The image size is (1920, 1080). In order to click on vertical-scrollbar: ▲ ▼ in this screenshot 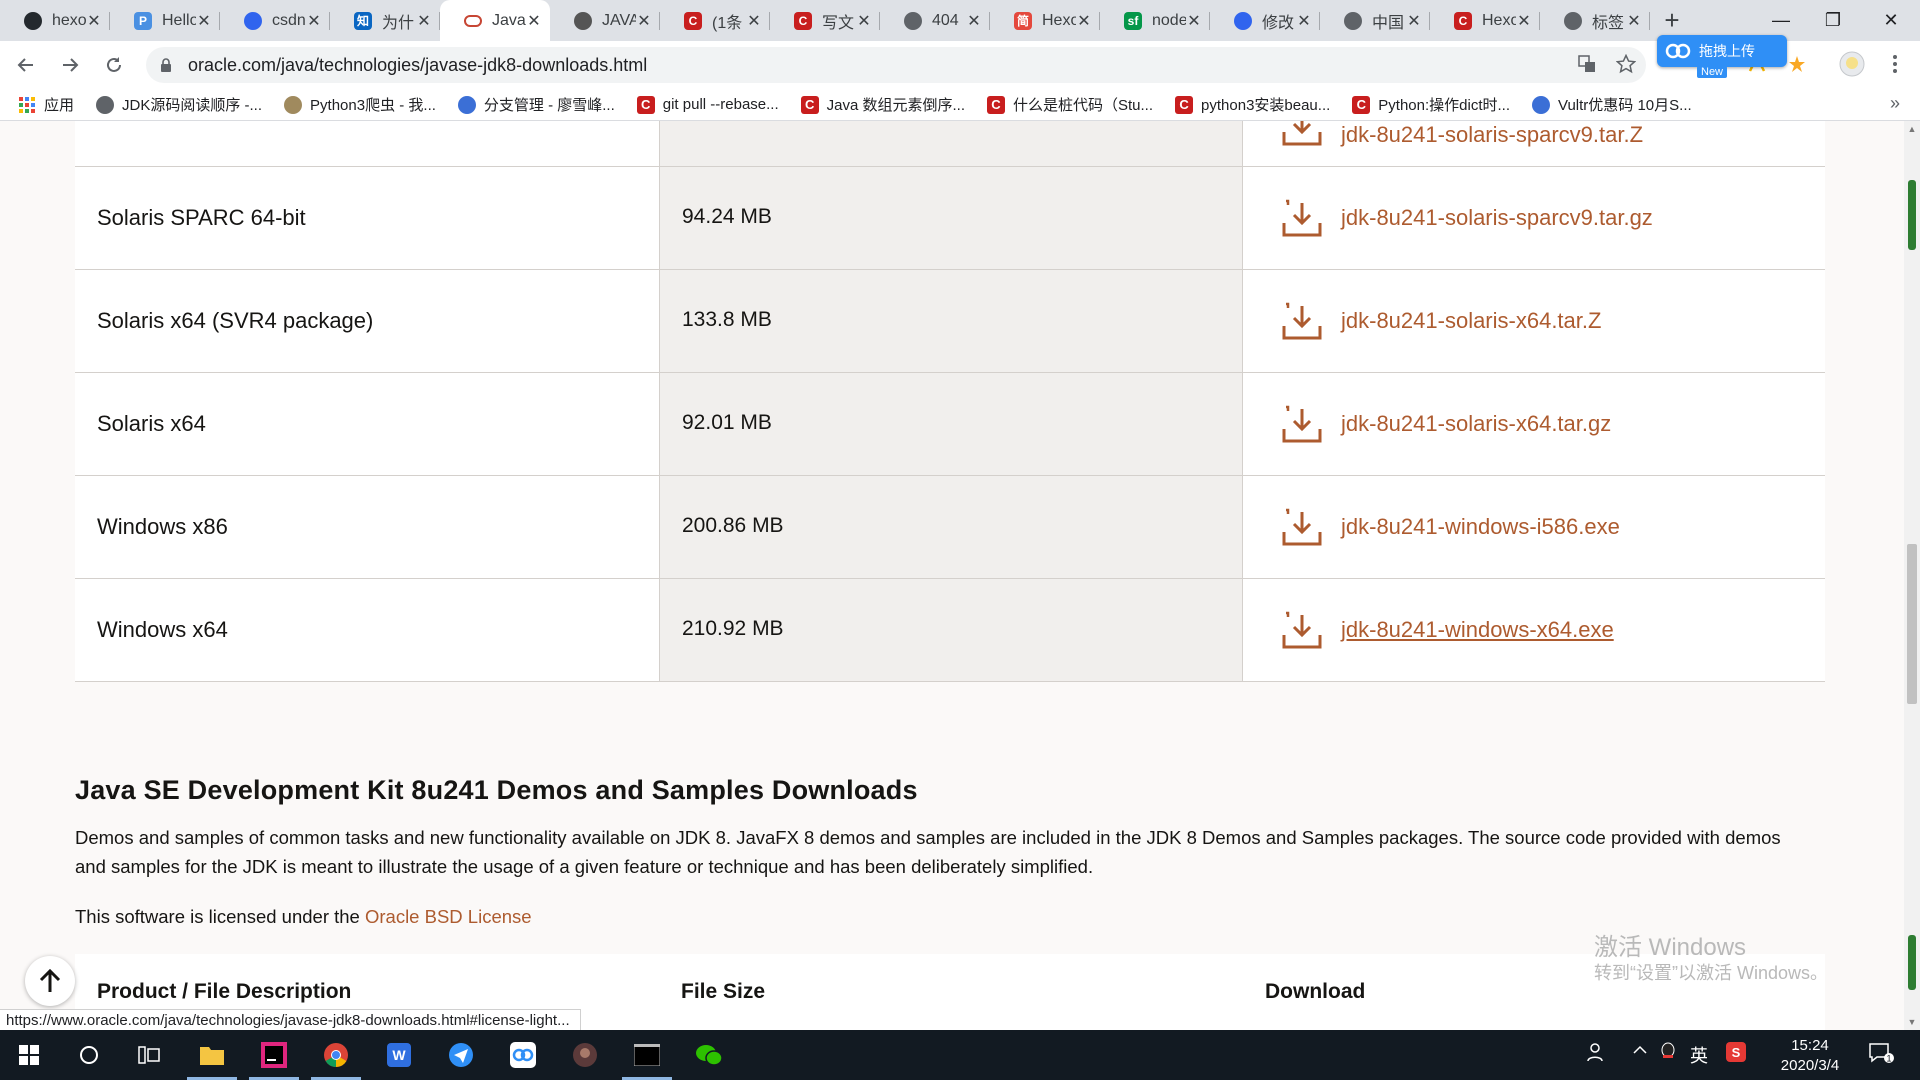, I will do `click(1912, 575)`.